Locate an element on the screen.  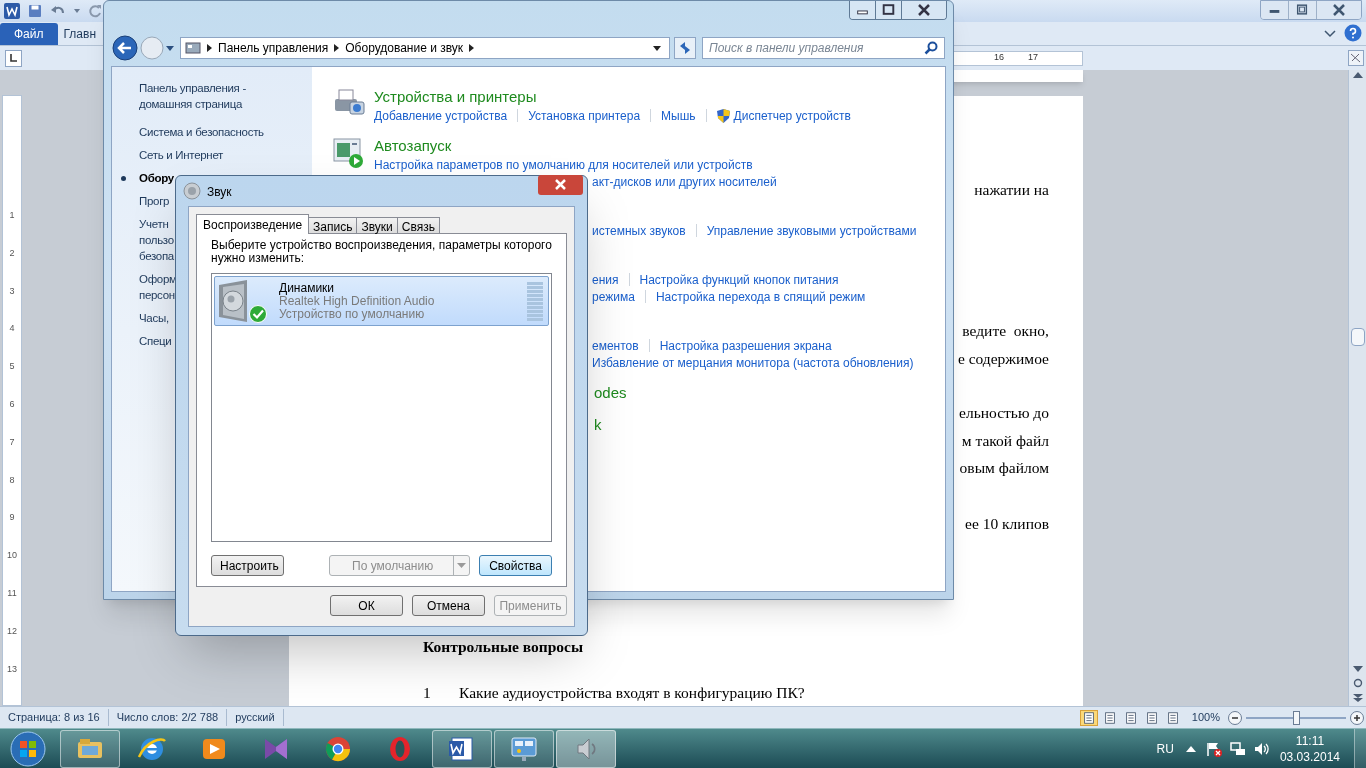
help-icon is located at coordinates (1353, 33).